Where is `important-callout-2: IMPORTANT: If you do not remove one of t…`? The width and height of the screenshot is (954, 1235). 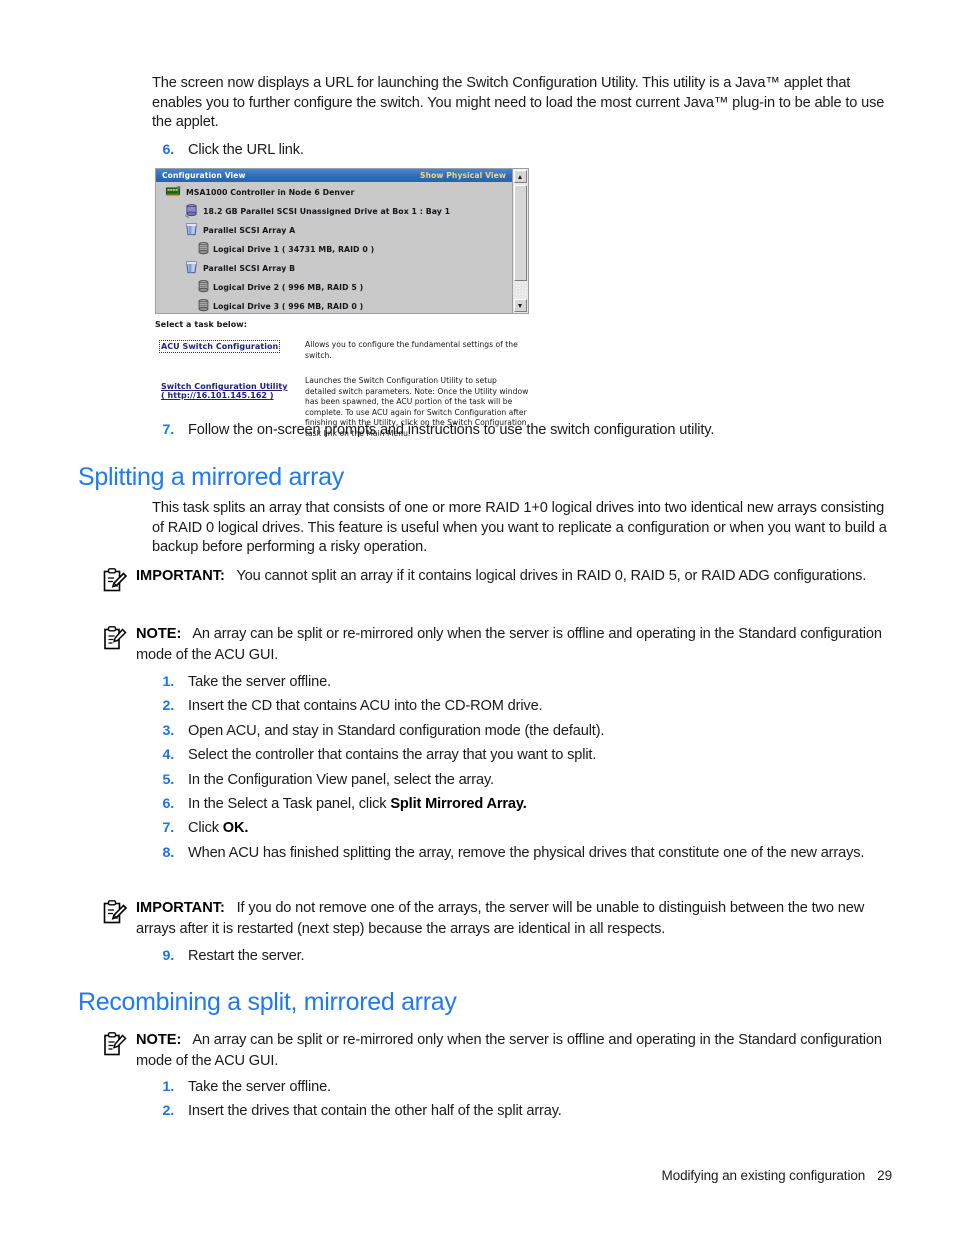
important-callout-2: IMPORTANT: If you do not remove one of t… is located at coordinates (498, 919).